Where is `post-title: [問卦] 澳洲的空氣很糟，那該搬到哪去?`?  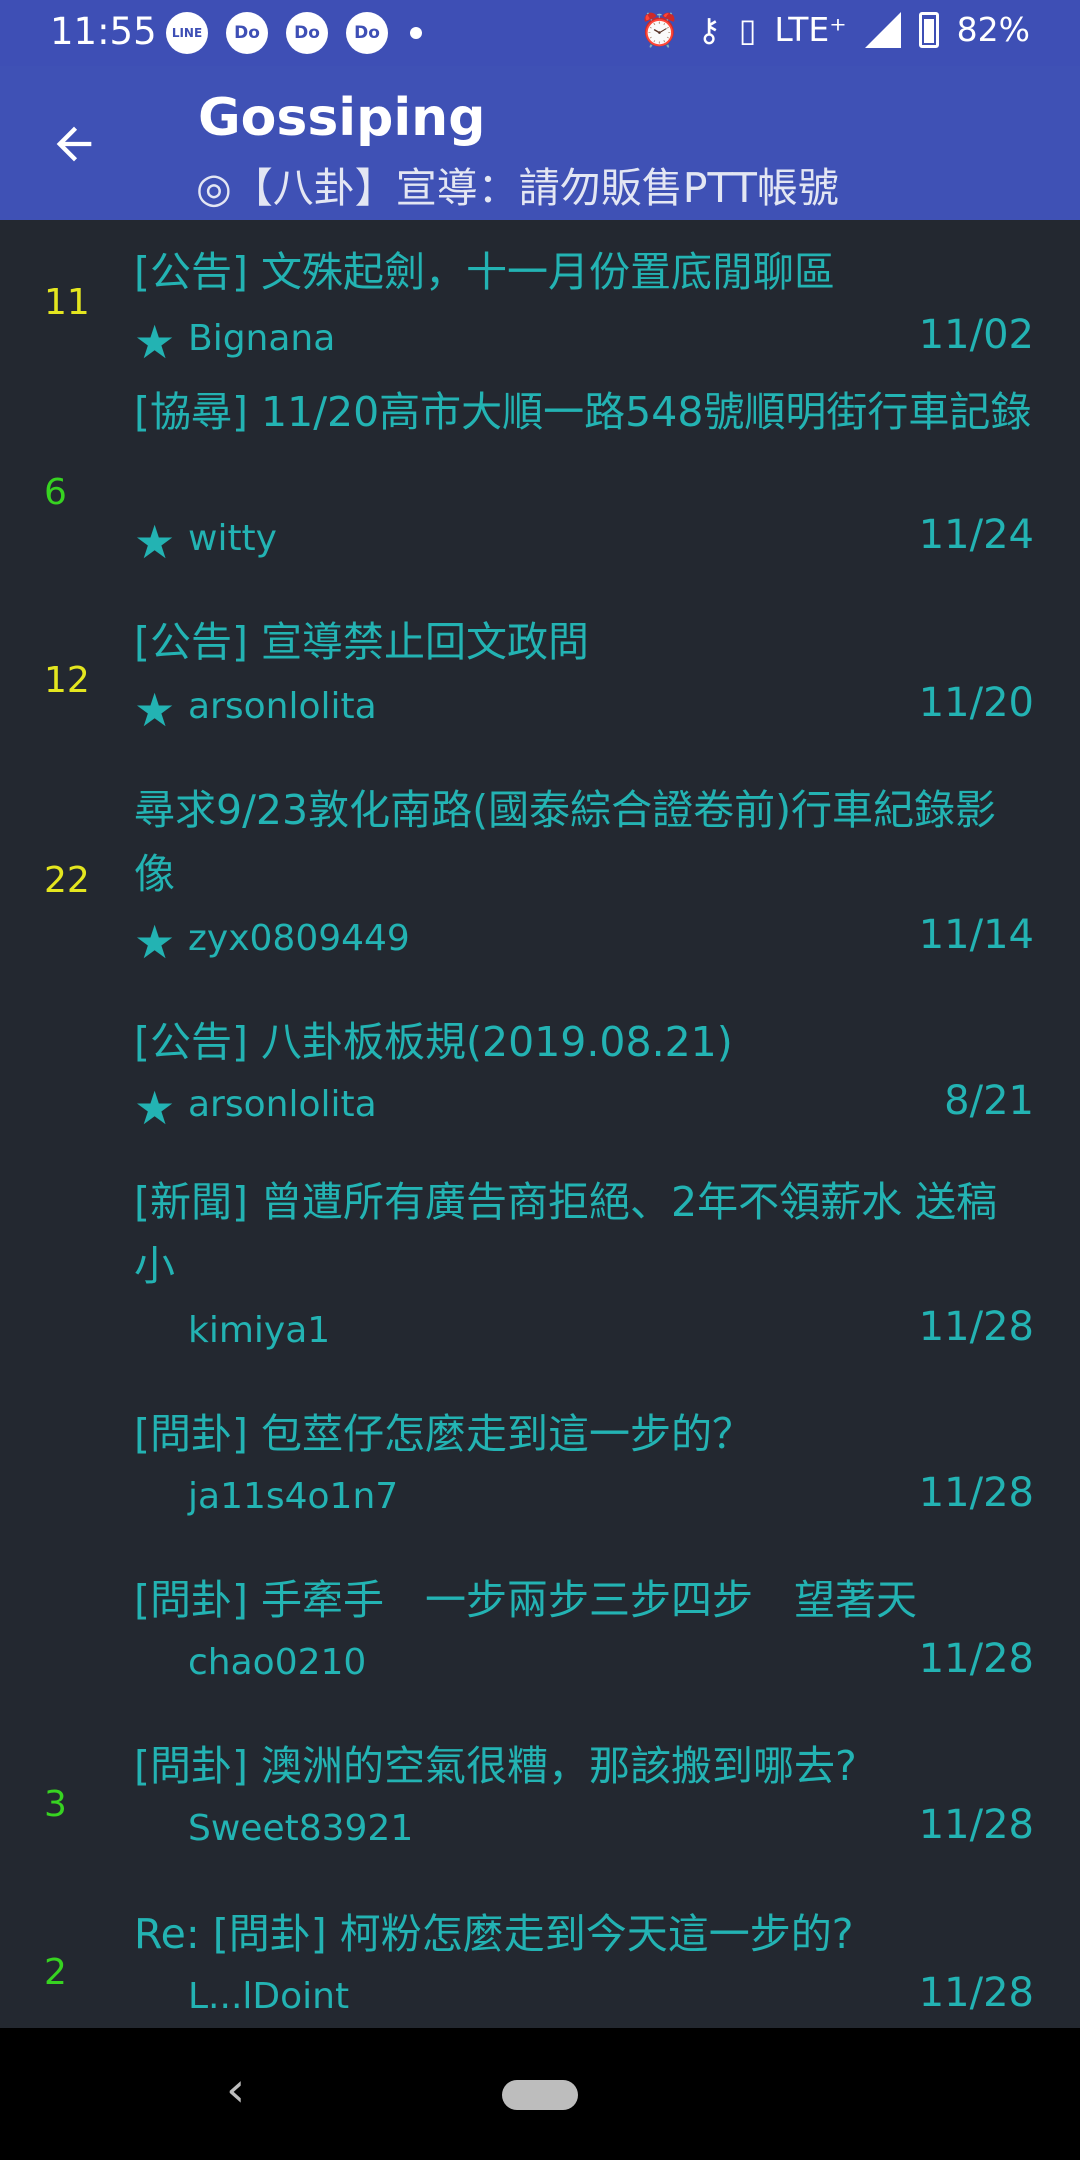 post-title: [問卦] 澳洲的空氣很糟，那該搬到哪去? is located at coordinates (495, 1766).